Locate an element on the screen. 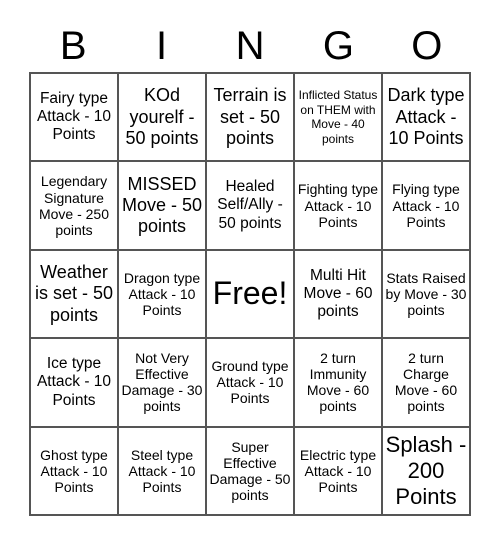  bingo-cell: Multi Hit Move - 60 points is located at coordinates (338, 294).